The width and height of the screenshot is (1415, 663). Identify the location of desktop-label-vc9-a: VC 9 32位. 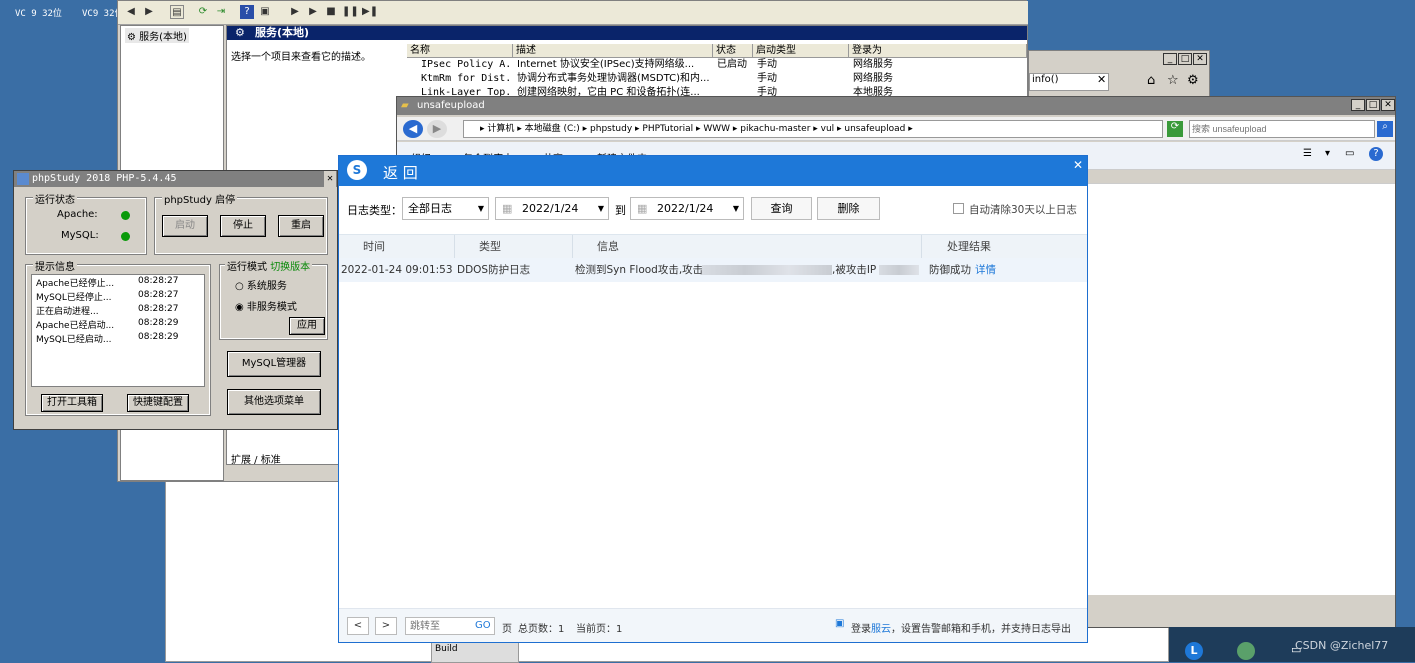
(38, 12).